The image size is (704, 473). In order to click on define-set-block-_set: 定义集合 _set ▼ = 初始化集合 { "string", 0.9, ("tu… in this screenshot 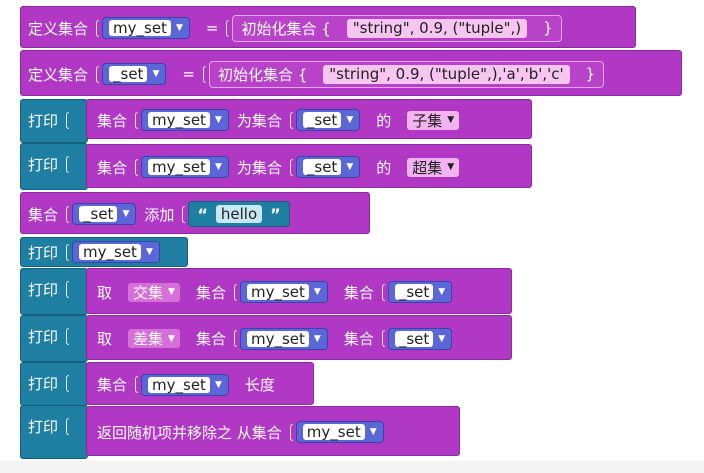, I will do `click(351, 73)`.